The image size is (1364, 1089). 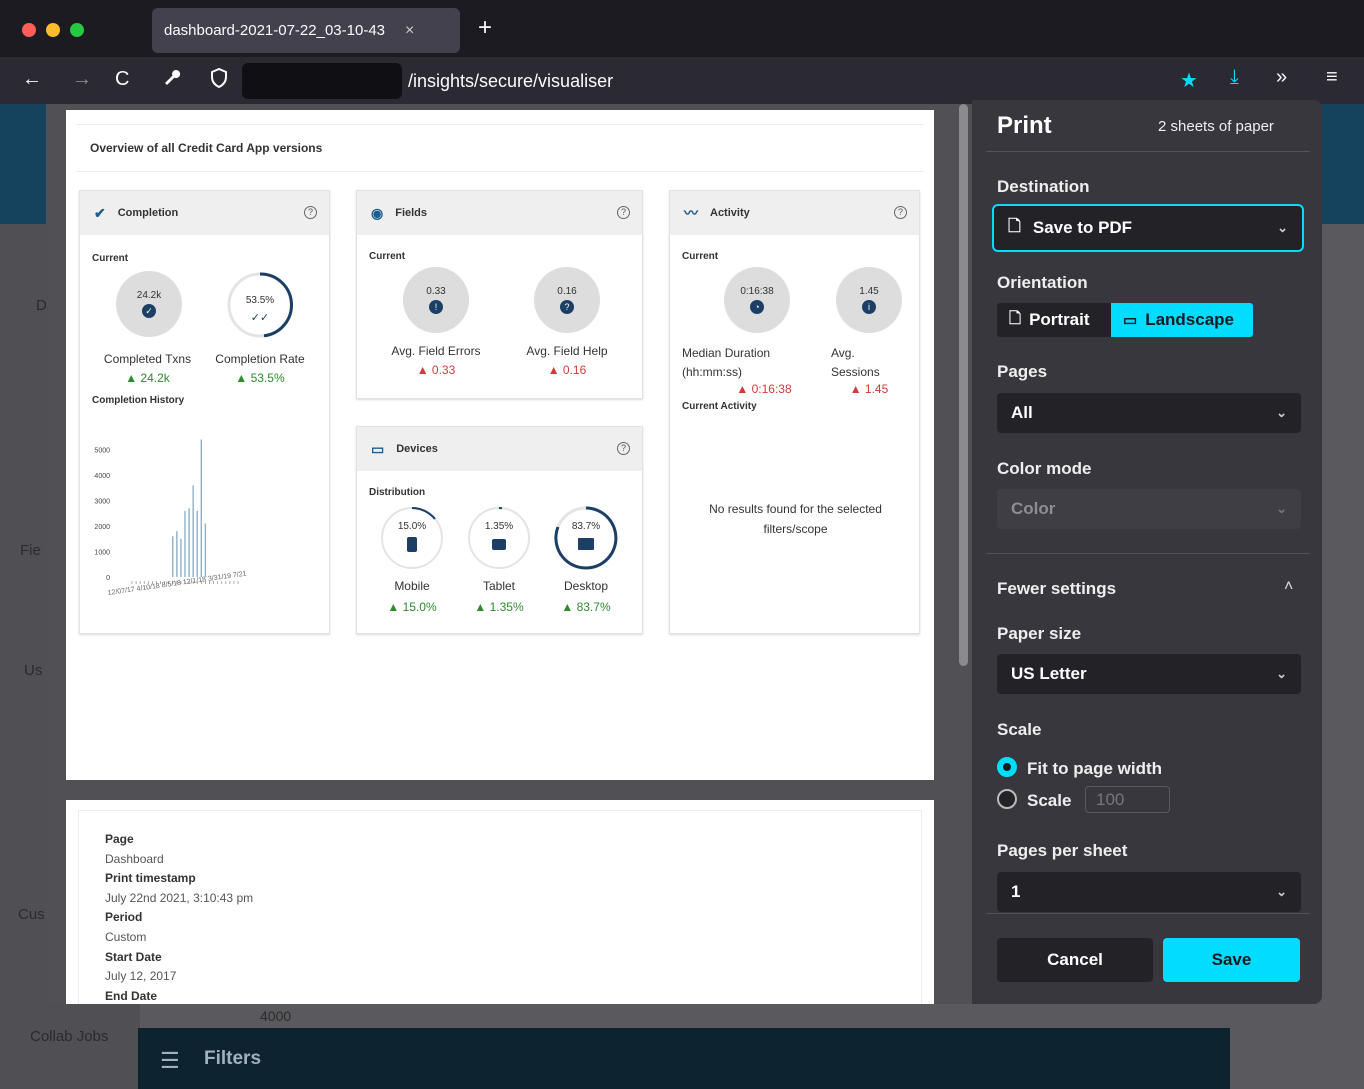 I want to click on report-title: Overview of all Credit Card App versions, so click(x=206, y=148).